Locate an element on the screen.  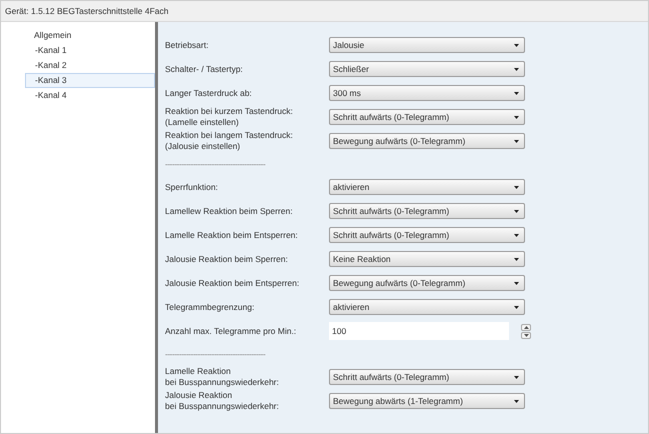
increment-button is located at coordinates (526, 327).